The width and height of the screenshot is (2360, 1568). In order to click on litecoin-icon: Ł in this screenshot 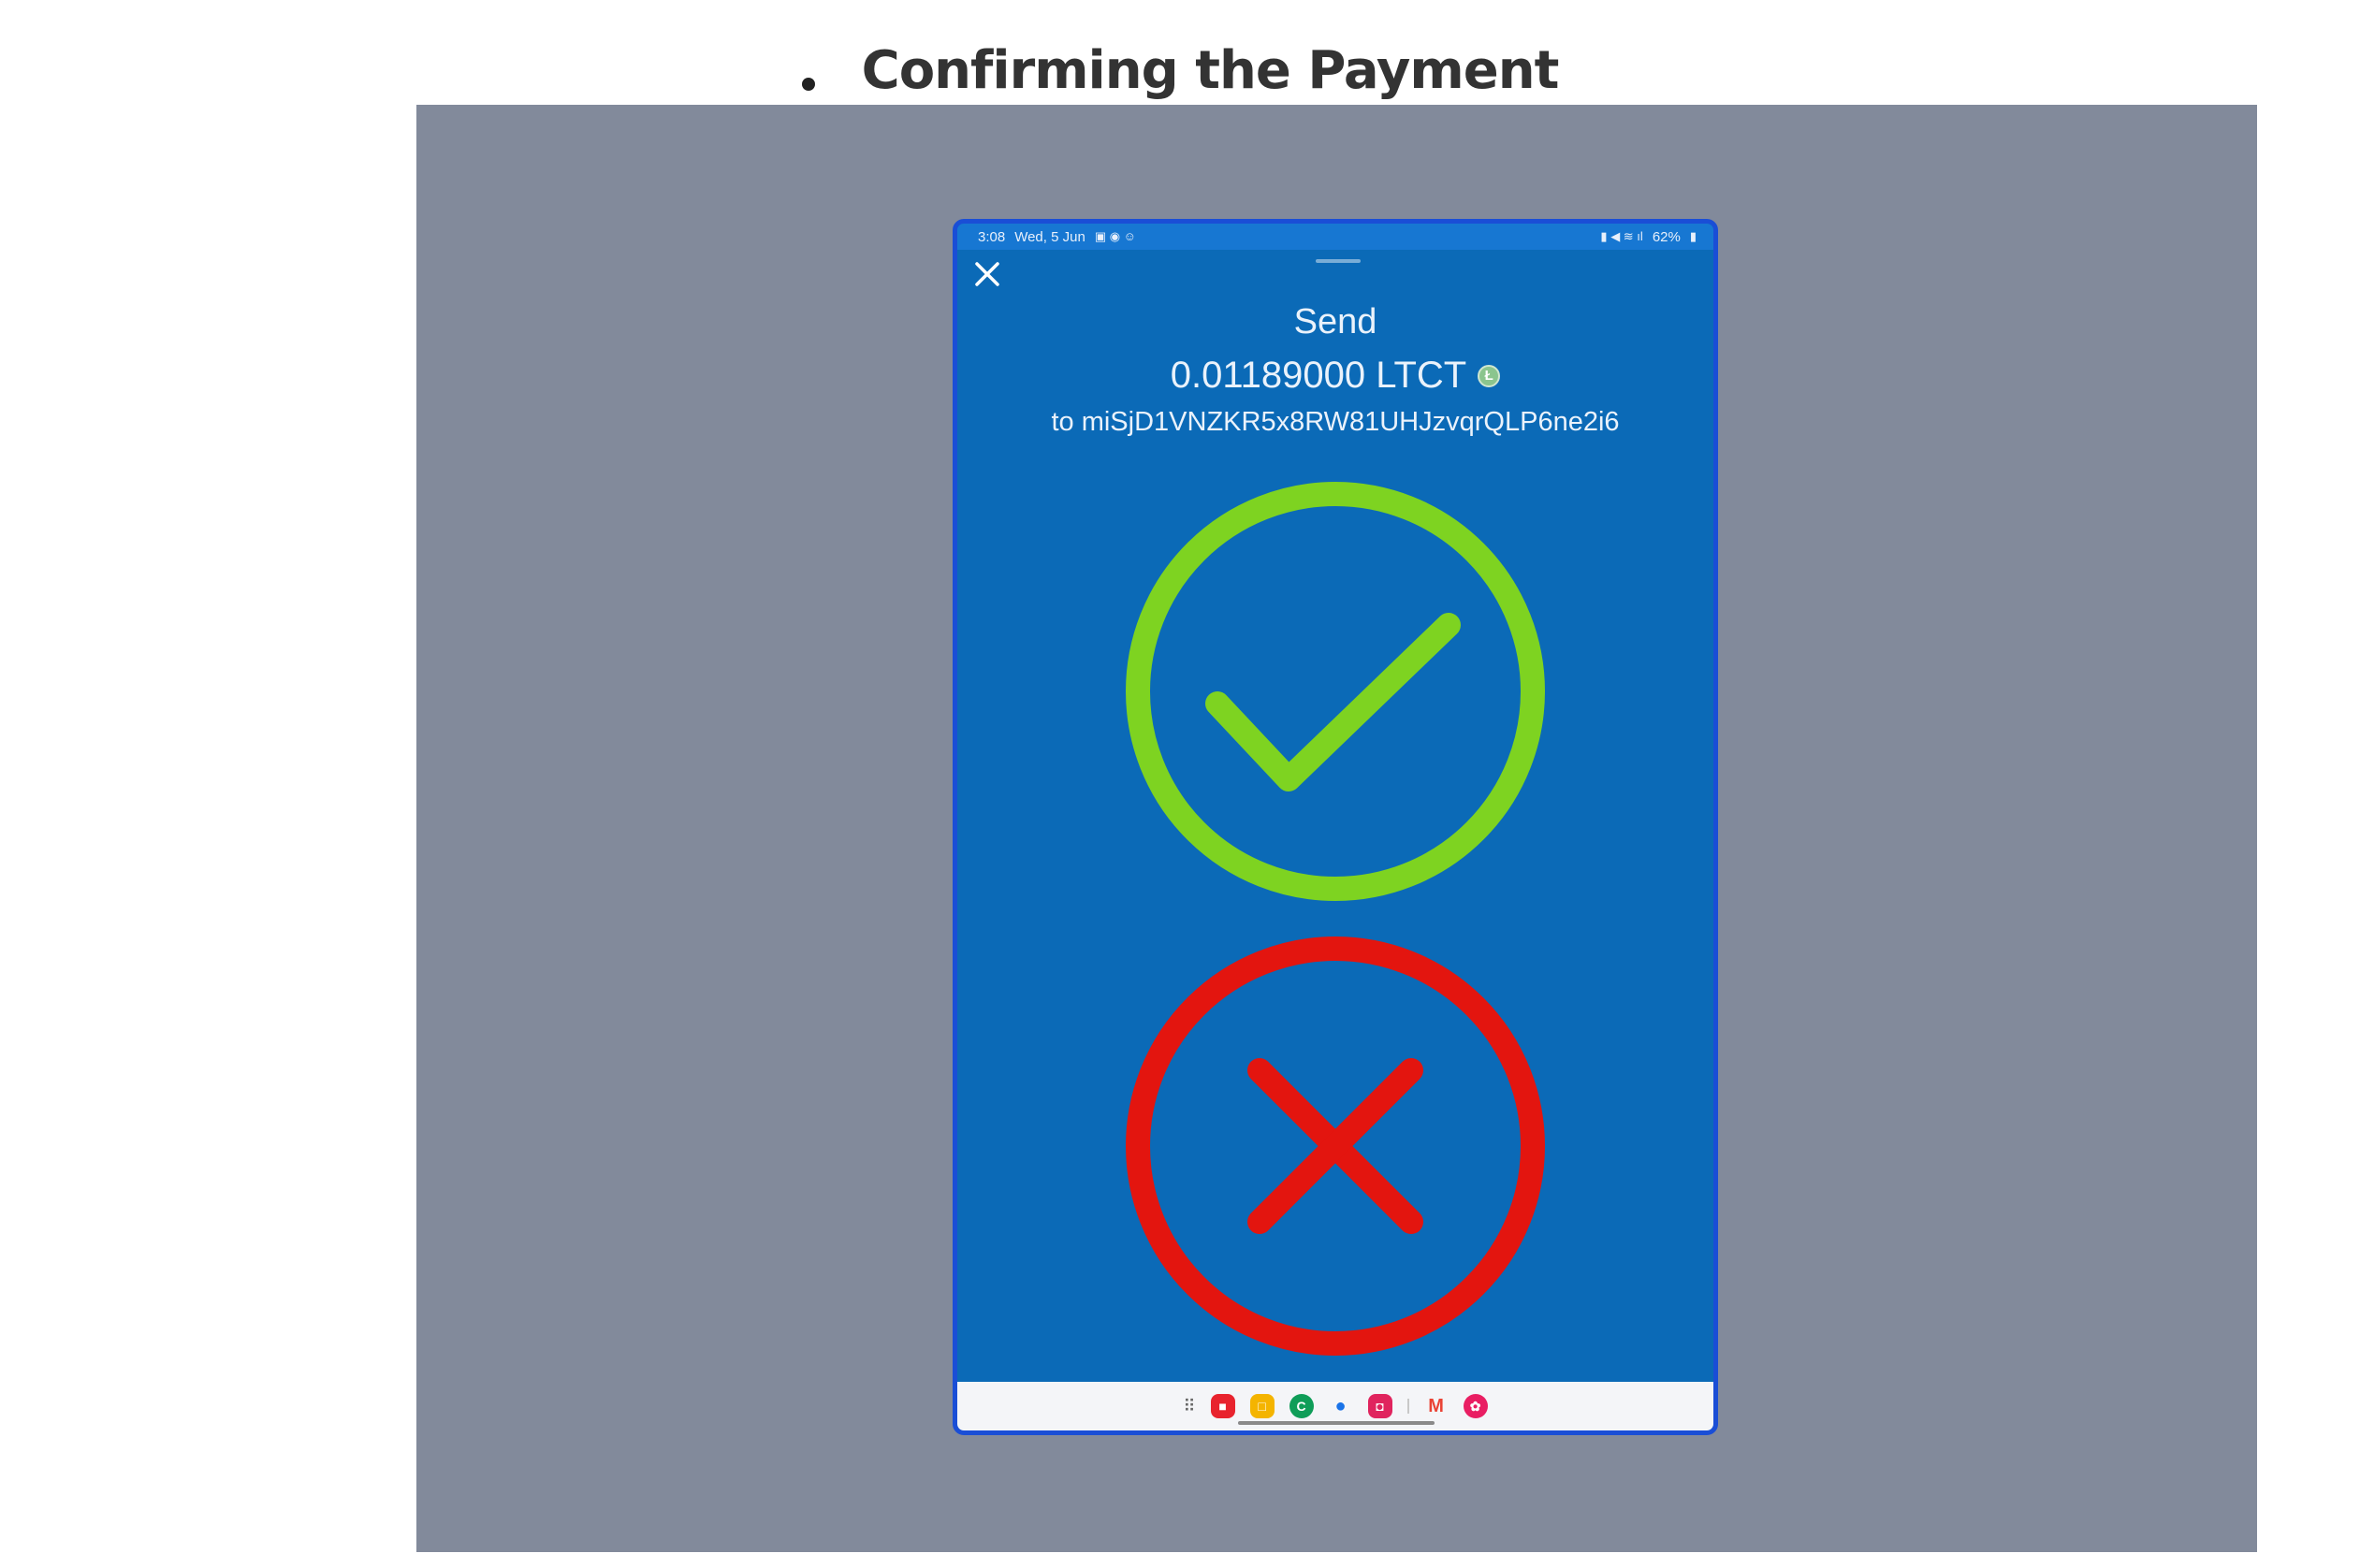, I will do `click(1489, 376)`.